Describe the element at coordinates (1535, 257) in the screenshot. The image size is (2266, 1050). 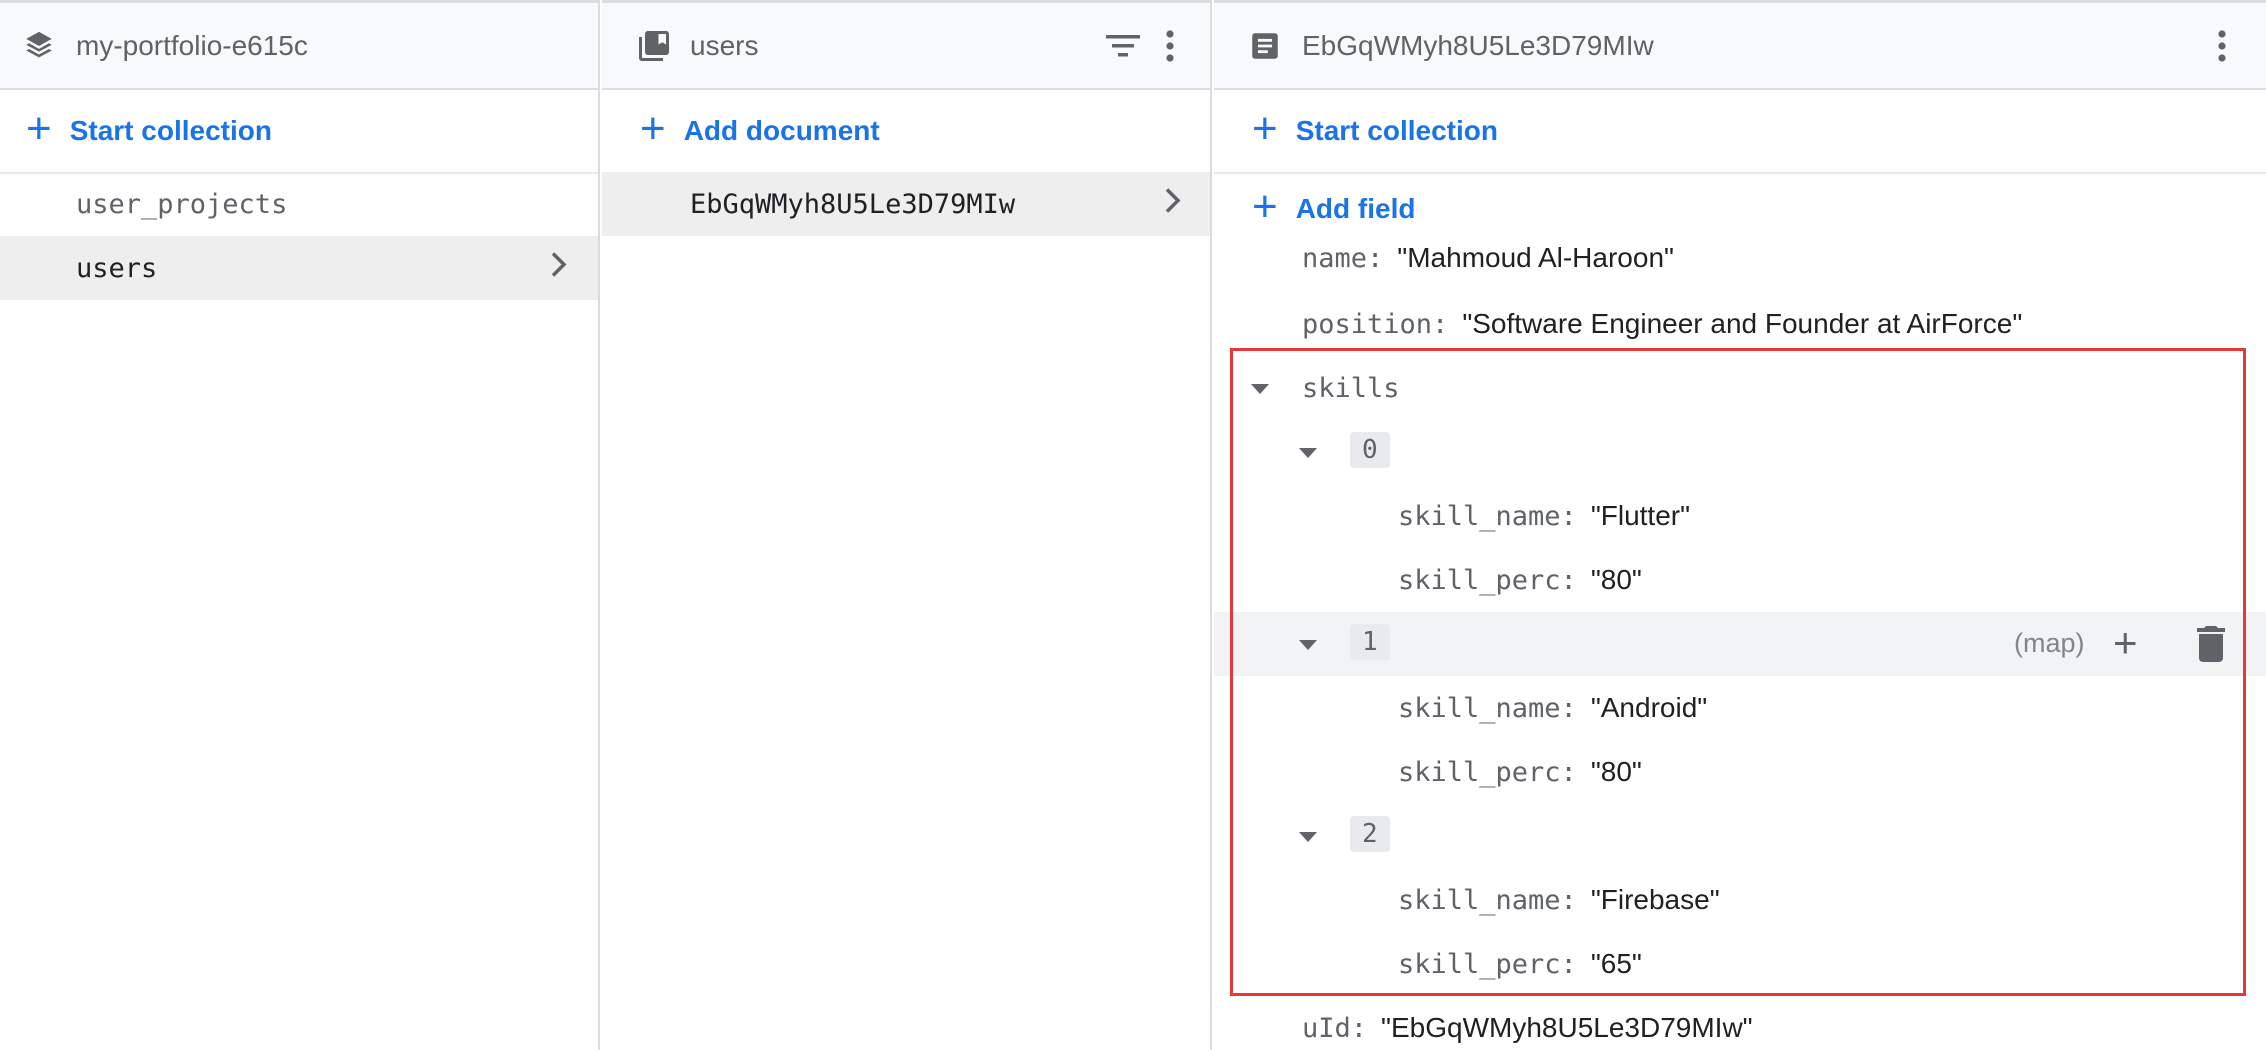
I see `field-value: "Mahmoud Al-Haroon"` at that location.